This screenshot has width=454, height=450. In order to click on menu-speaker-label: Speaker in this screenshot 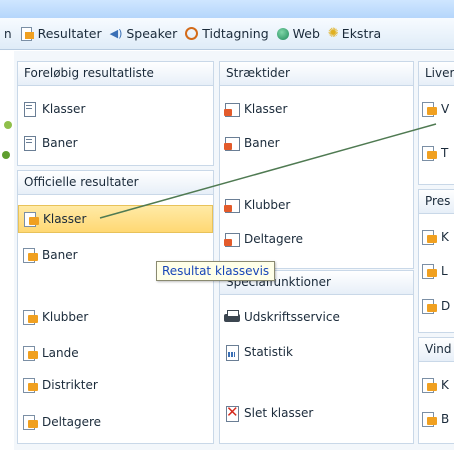, I will do `click(152, 33)`.